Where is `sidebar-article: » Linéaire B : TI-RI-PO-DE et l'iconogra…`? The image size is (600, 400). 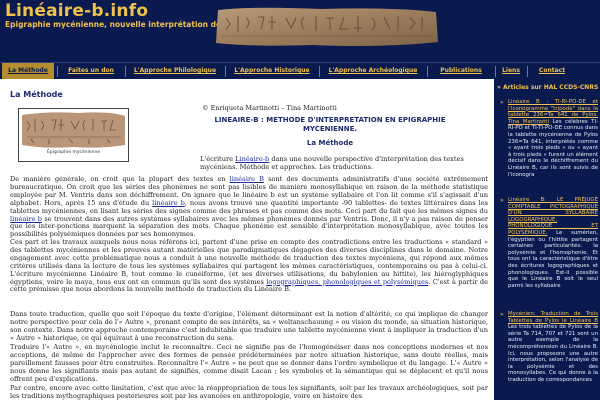
sidebar-article: » Linéaire B : TI-RI-PO-DE et l'iconogra… is located at coordinates (549, 138).